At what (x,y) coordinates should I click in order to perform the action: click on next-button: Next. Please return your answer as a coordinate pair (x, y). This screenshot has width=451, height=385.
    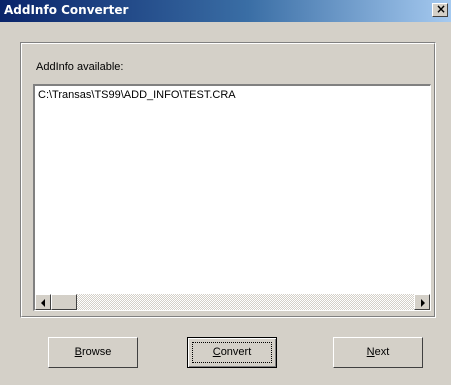
    Looking at the image, I should click on (378, 352).